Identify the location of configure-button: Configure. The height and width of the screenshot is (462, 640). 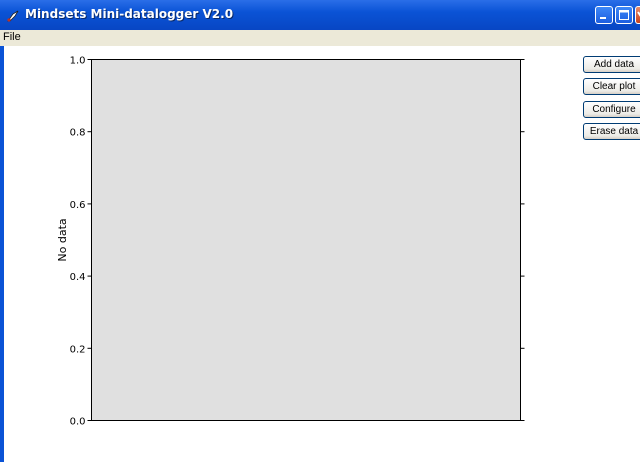
(611, 109).